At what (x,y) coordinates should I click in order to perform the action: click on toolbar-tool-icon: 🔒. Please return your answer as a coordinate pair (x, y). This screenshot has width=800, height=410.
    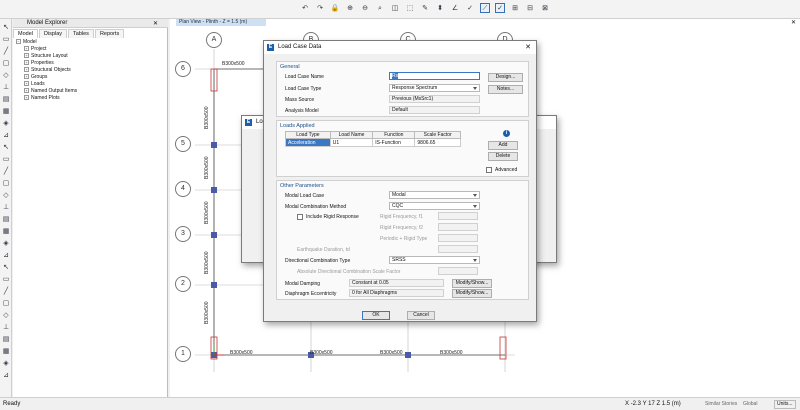
    Looking at the image, I should click on (335, 8).